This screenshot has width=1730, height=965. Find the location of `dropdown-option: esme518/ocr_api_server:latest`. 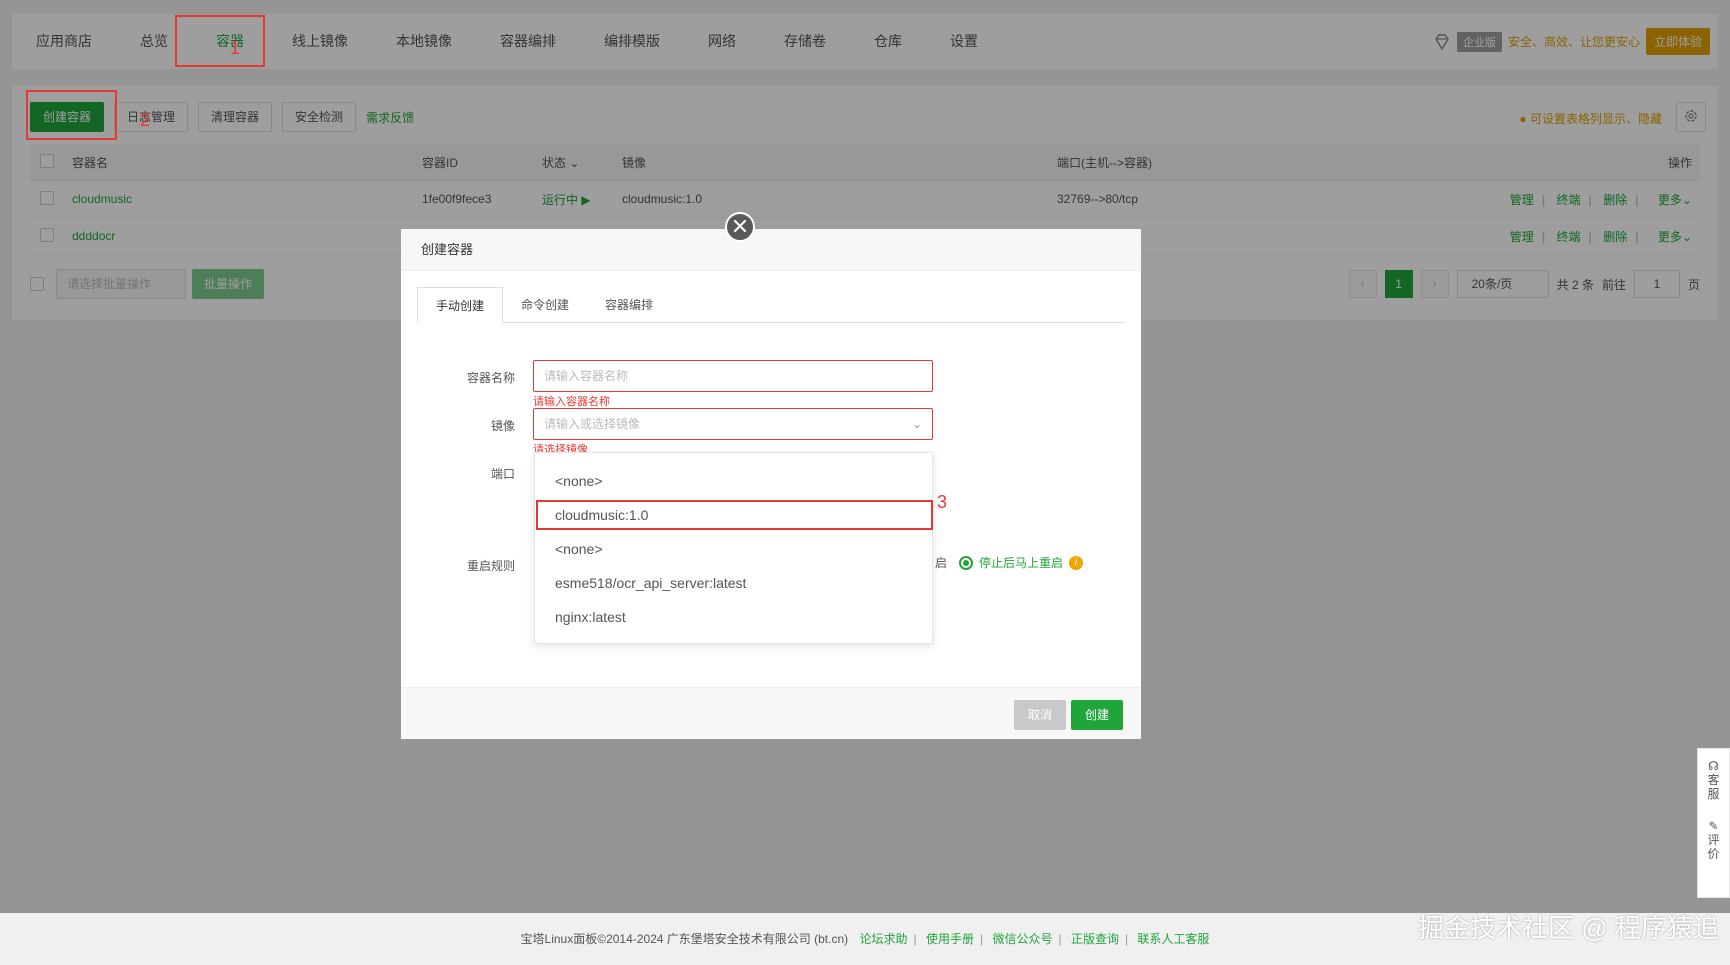

dropdown-option: esme518/ocr_api_server:latest is located at coordinates (733, 583).